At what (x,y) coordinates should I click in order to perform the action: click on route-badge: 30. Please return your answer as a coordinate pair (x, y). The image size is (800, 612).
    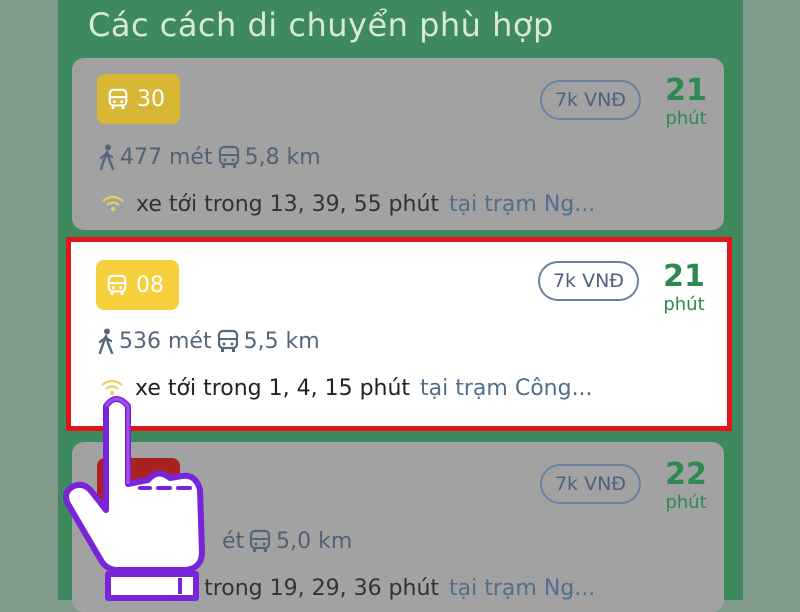
    Looking at the image, I should click on (138, 99).